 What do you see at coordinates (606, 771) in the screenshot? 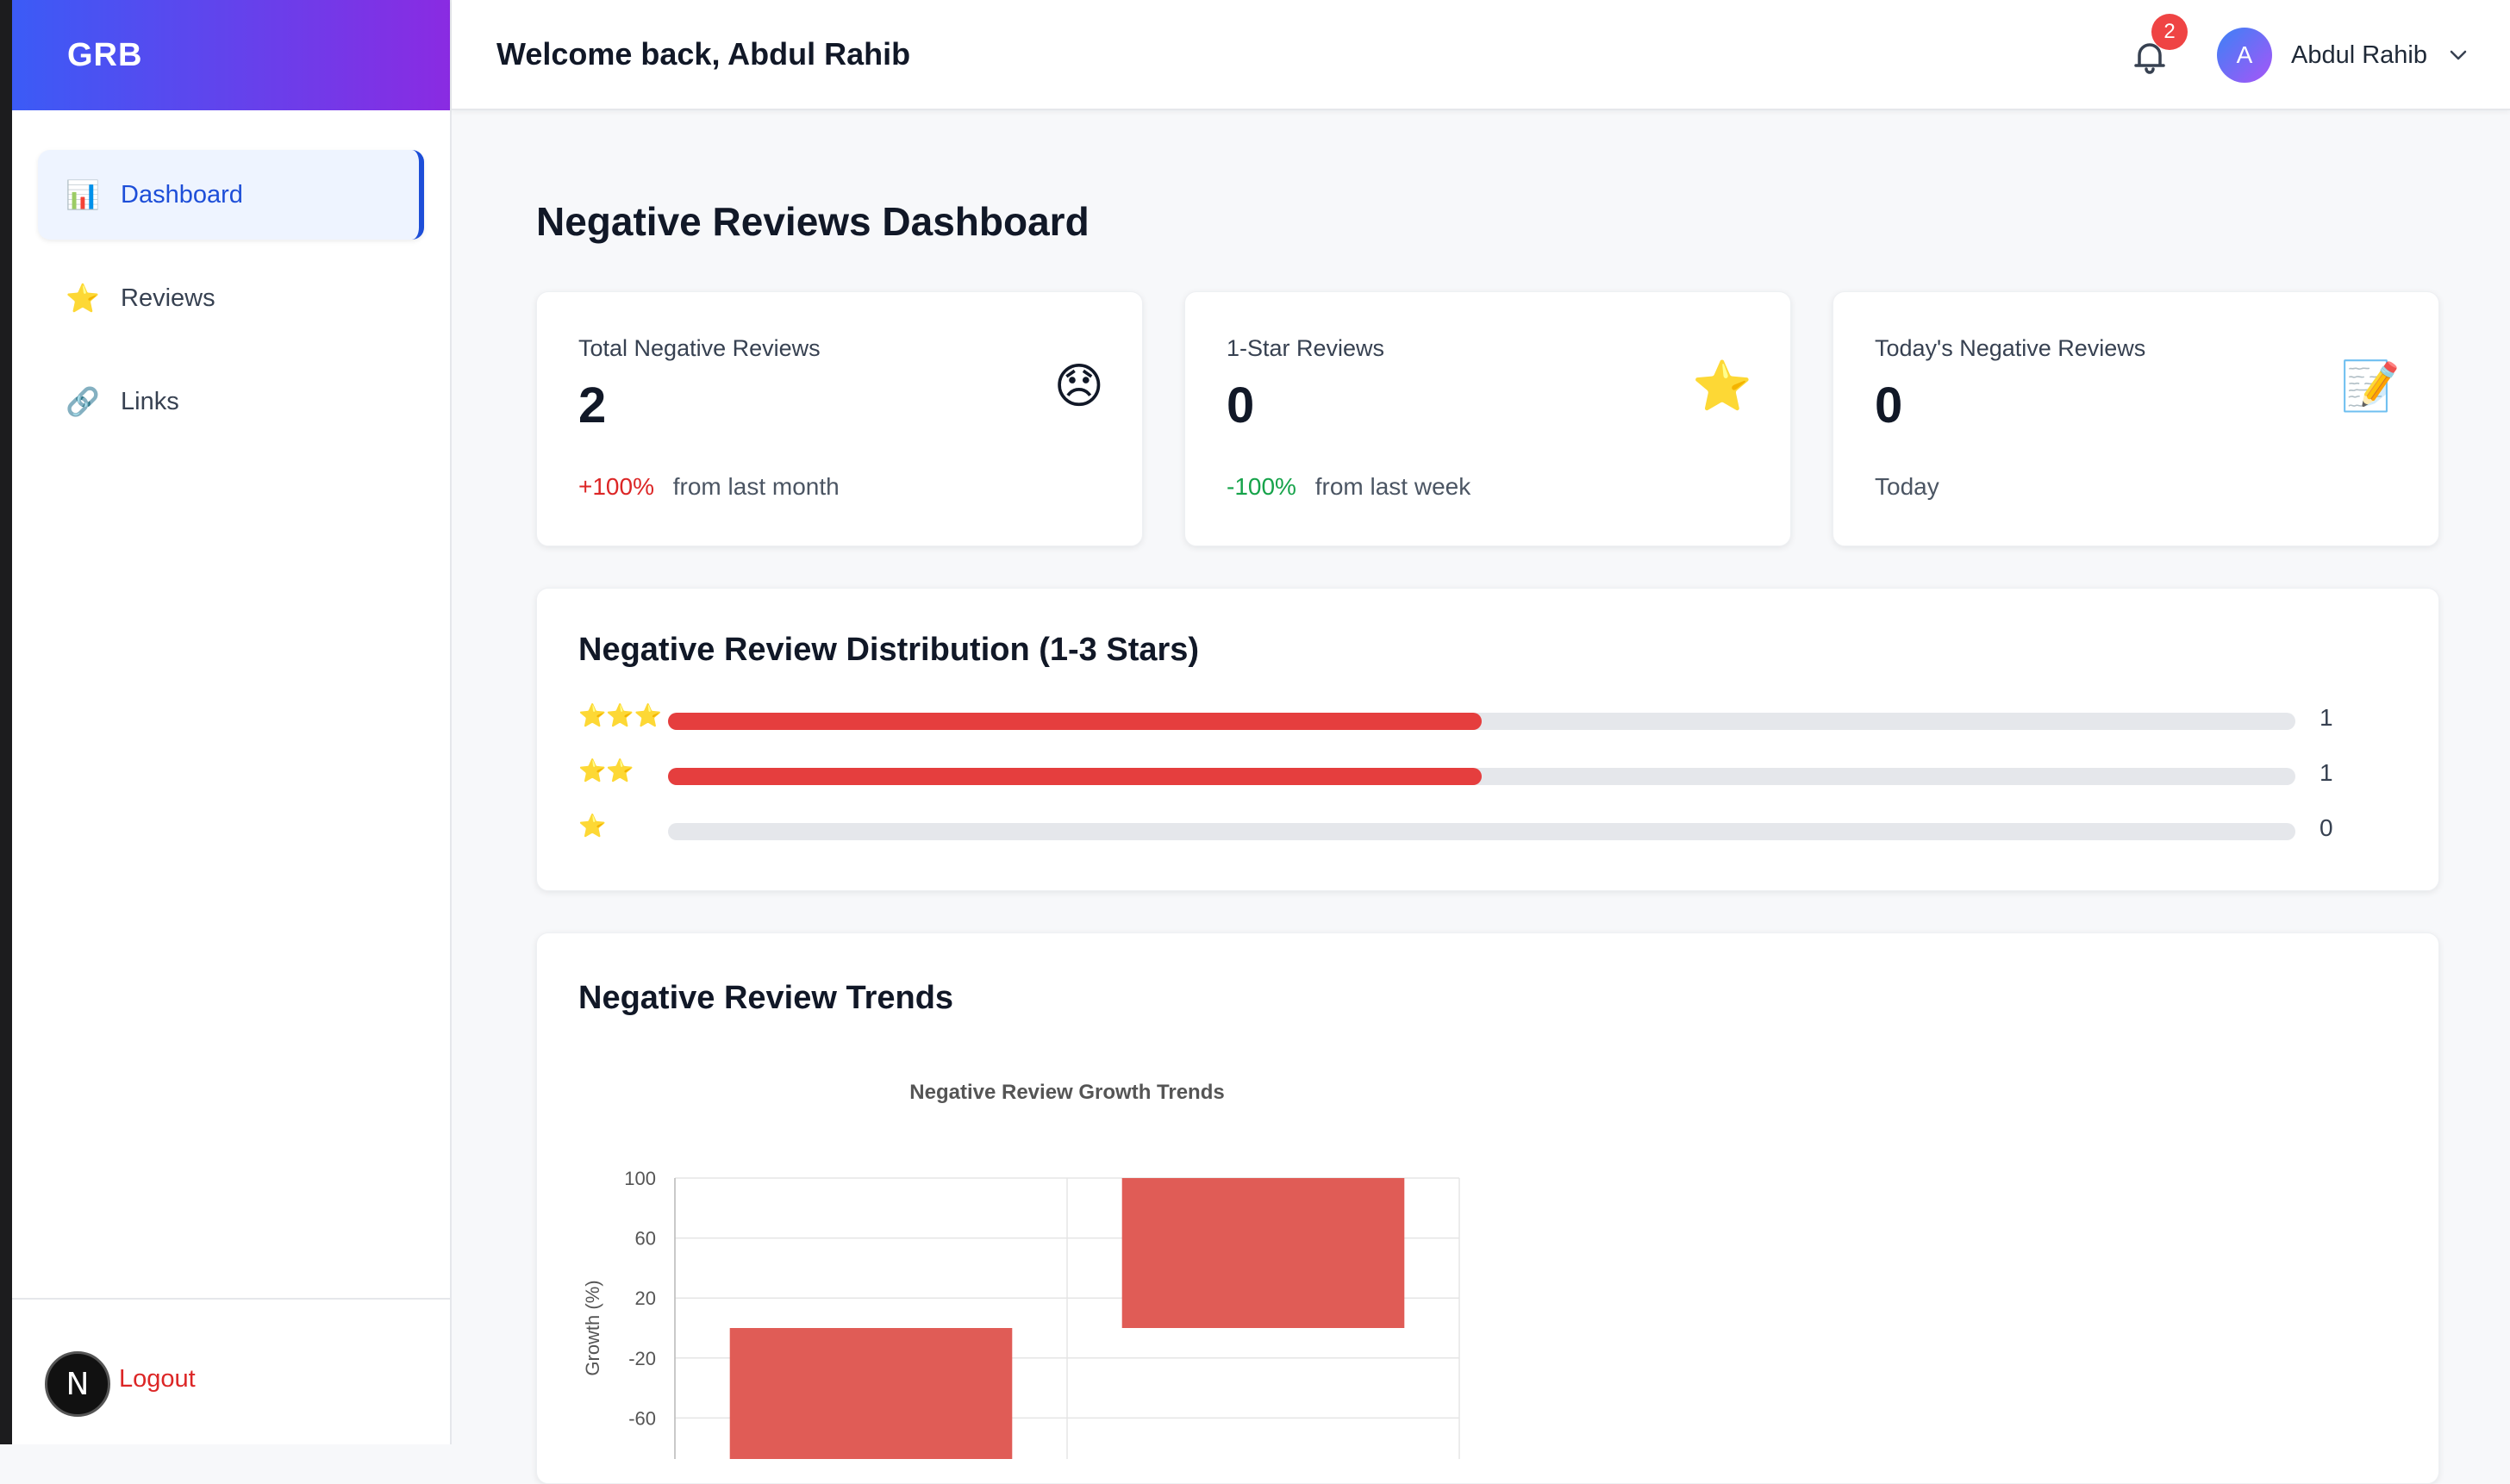
I see `stars-label: ⭐⭐` at bounding box center [606, 771].